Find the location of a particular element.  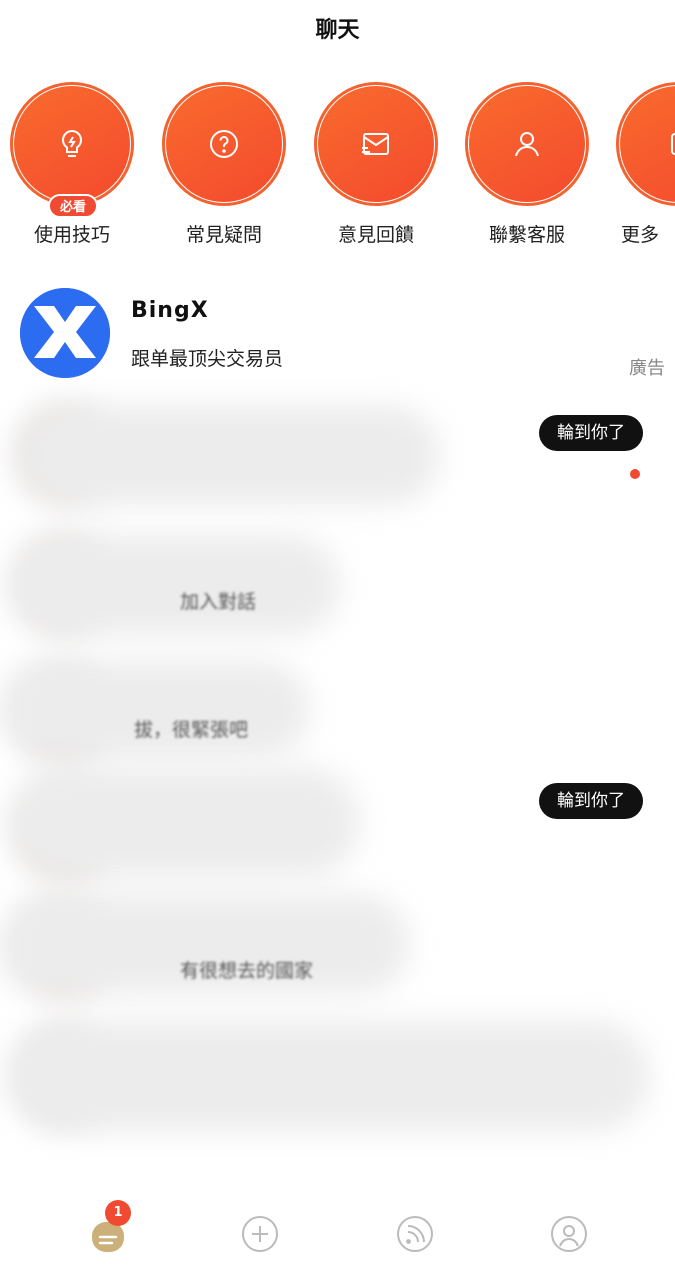

shortcut-label: 更多 is located at coordinates (640, 235).